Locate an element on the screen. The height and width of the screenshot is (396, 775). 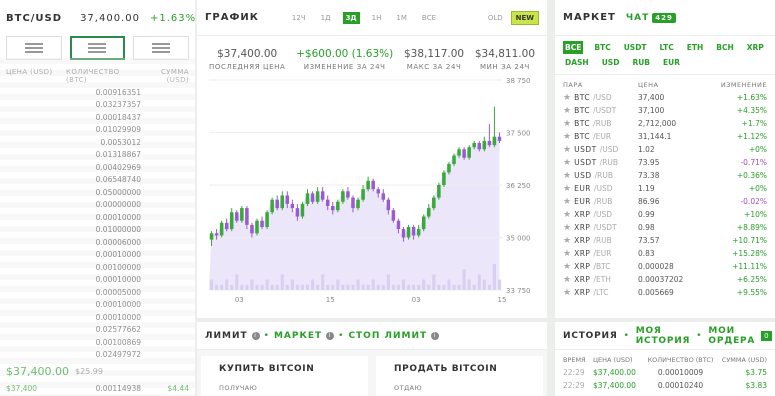
tab-my-orders: МОИ ОРДЕРА is located at coordinates (731, 336).